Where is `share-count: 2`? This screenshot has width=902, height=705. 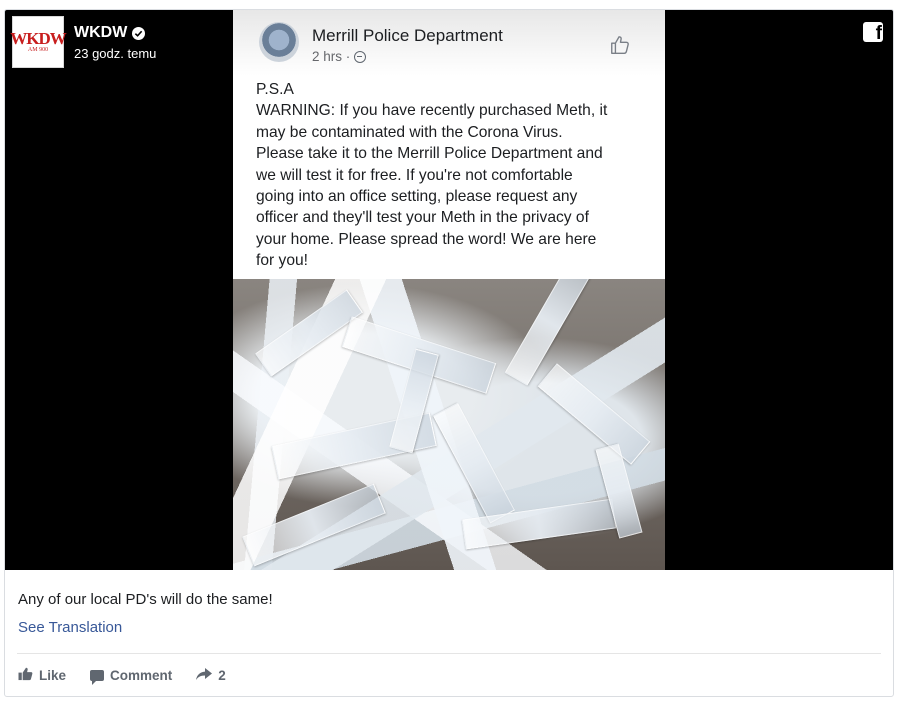
share-count: 2 is located at coordinates (222, 675).